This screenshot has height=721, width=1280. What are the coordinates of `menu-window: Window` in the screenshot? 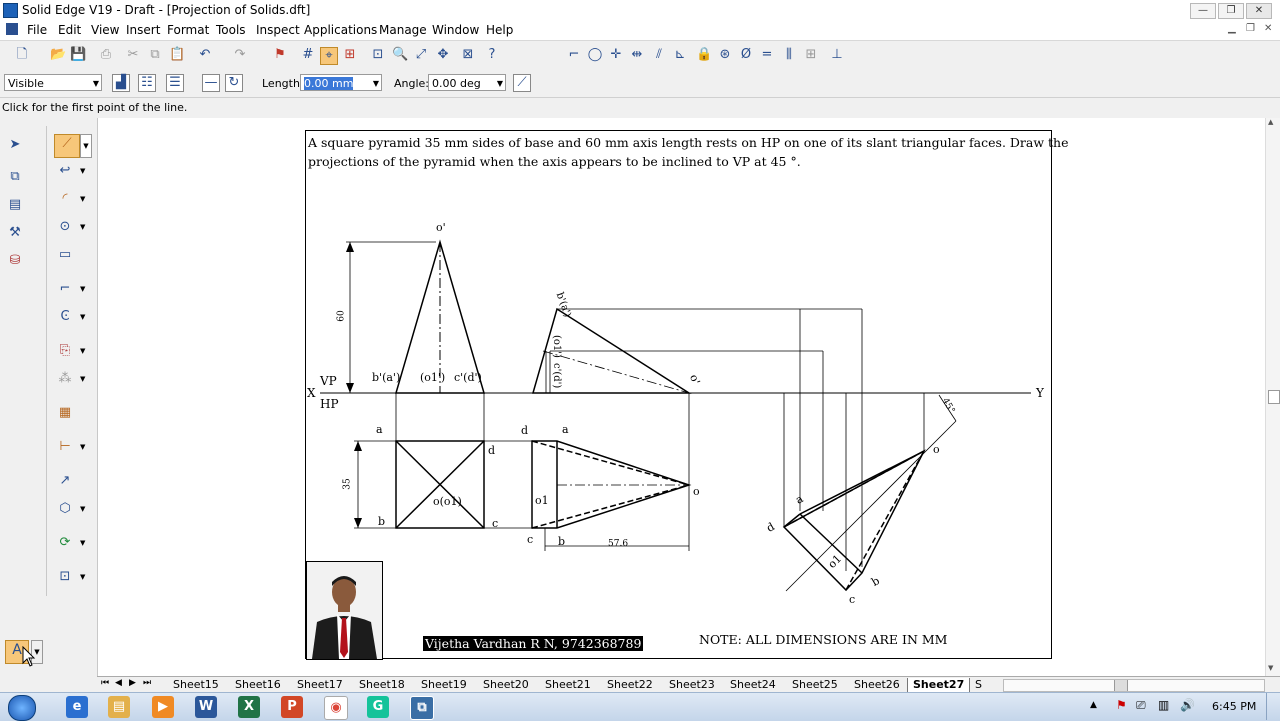 It's located at (455, 30).